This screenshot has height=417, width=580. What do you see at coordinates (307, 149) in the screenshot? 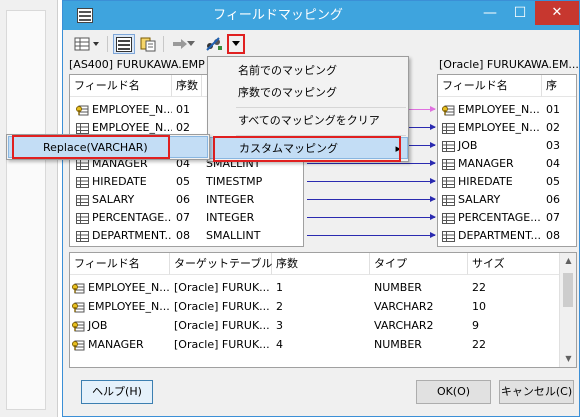
I see `custom-mapping-highlight` at bounding box center [307, 149].